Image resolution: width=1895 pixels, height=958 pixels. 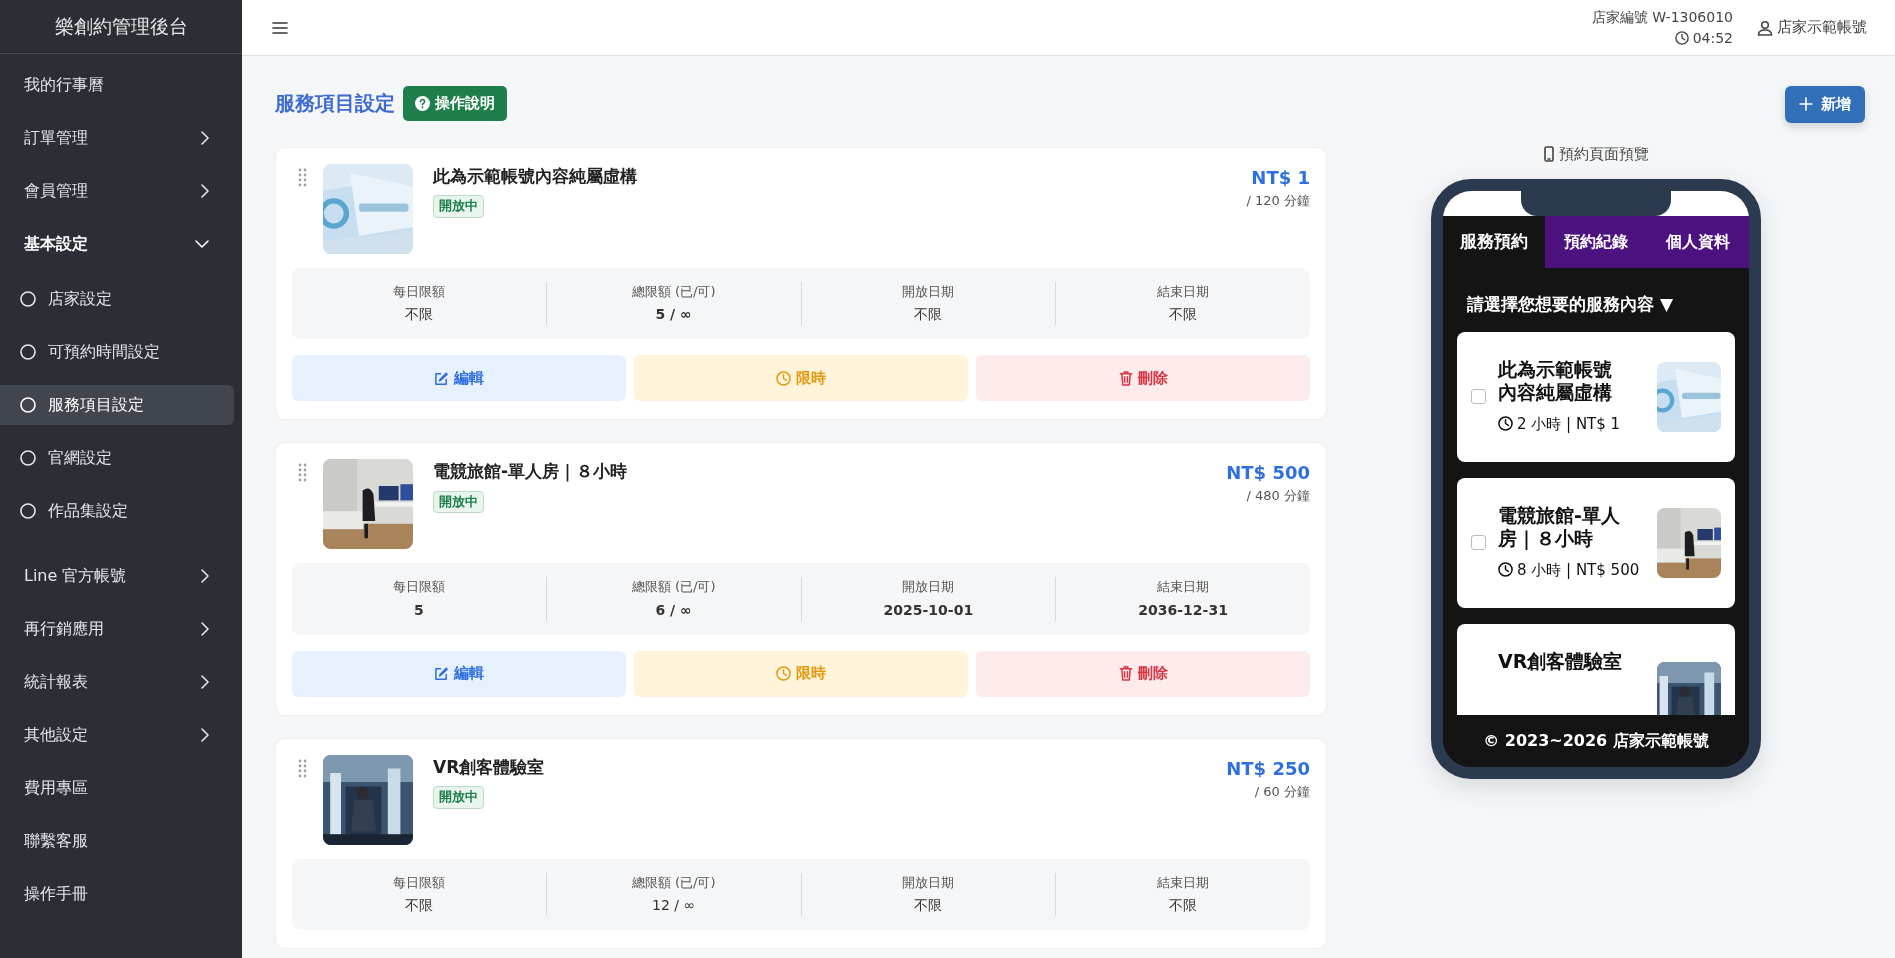 What do you see at coordinates (1569, 570) in the screenshot?
I see `option-meta: 8 小時 | NT$ 500` at bounding box center [1569, 570].